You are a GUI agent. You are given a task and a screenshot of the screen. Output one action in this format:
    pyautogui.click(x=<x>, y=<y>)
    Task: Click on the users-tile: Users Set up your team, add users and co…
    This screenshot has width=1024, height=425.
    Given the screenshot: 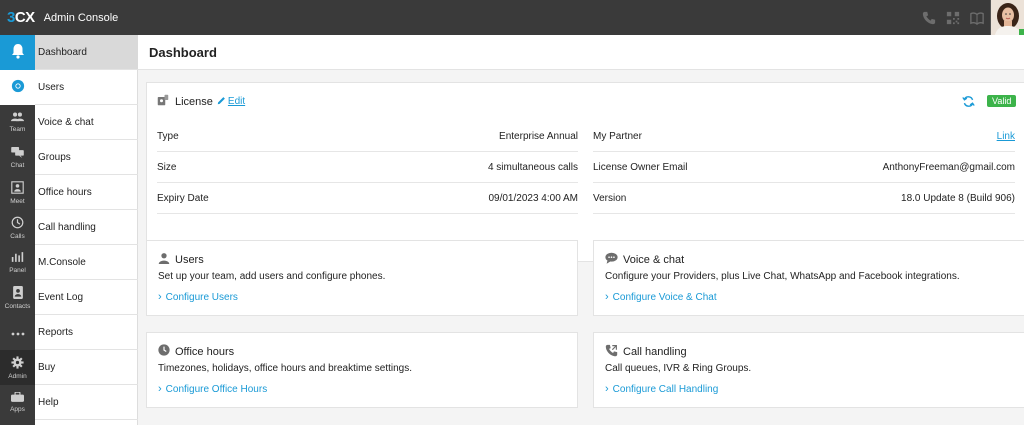 What is the action you would take?
    pyautogui.click(x=362, y=278)
    